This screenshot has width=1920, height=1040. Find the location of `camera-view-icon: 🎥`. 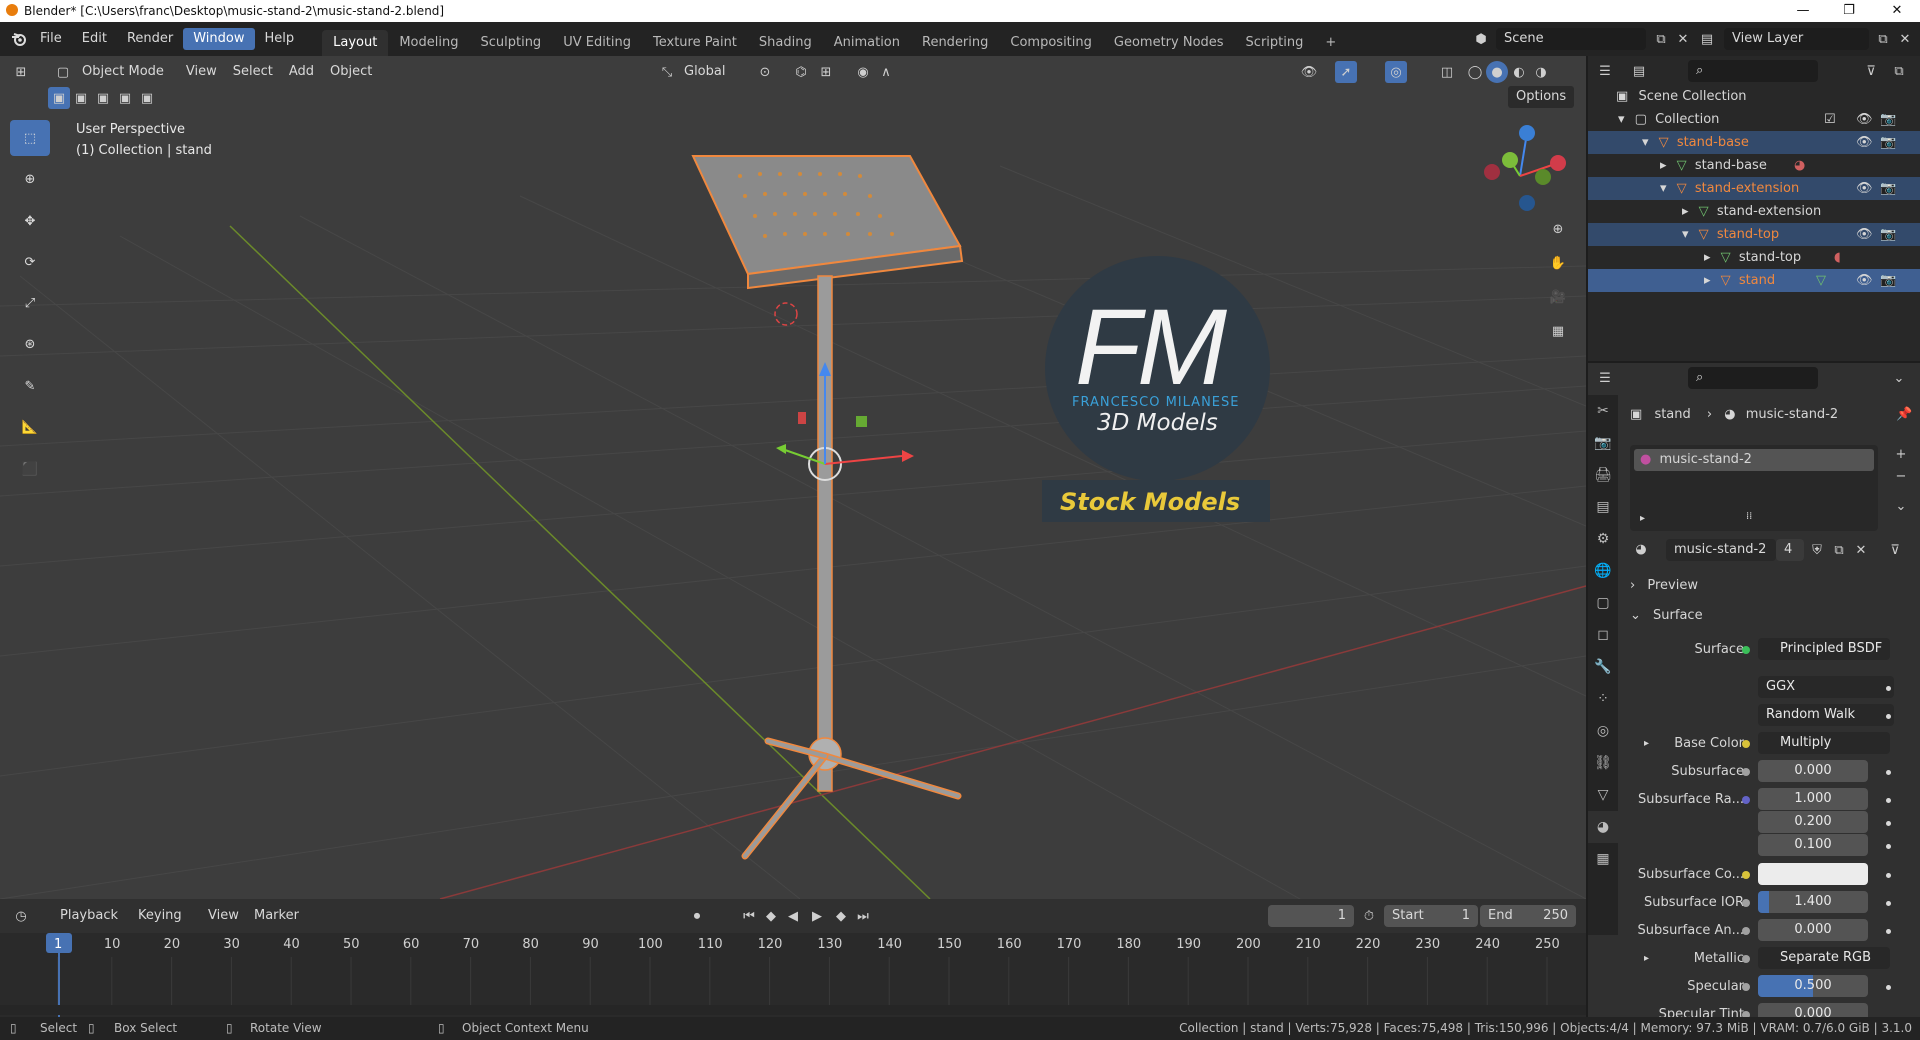

camera-view-icon: 🎥 is located at coordinates (1558, 297).